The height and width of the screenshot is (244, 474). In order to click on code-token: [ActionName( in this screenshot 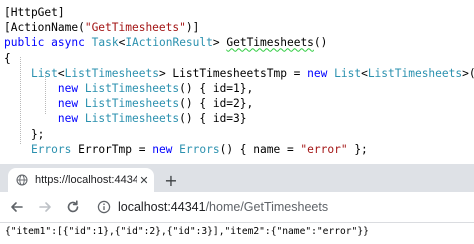, I will do `click(44, 28)`.